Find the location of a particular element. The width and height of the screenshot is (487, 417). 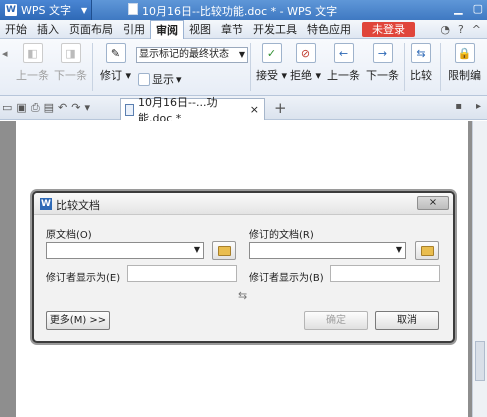

restrict-editing-button: 🔒 限制编 is located at coordinates (464, 63).